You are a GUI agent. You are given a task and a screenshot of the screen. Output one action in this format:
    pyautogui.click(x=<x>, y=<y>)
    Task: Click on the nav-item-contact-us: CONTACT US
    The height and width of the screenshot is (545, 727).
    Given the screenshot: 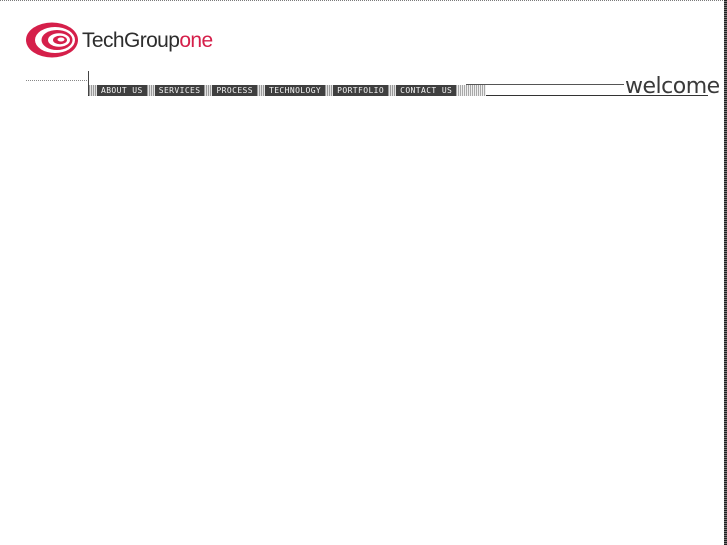 What is the action you would take?
    pyautogui.click(x=426, y=90)
    